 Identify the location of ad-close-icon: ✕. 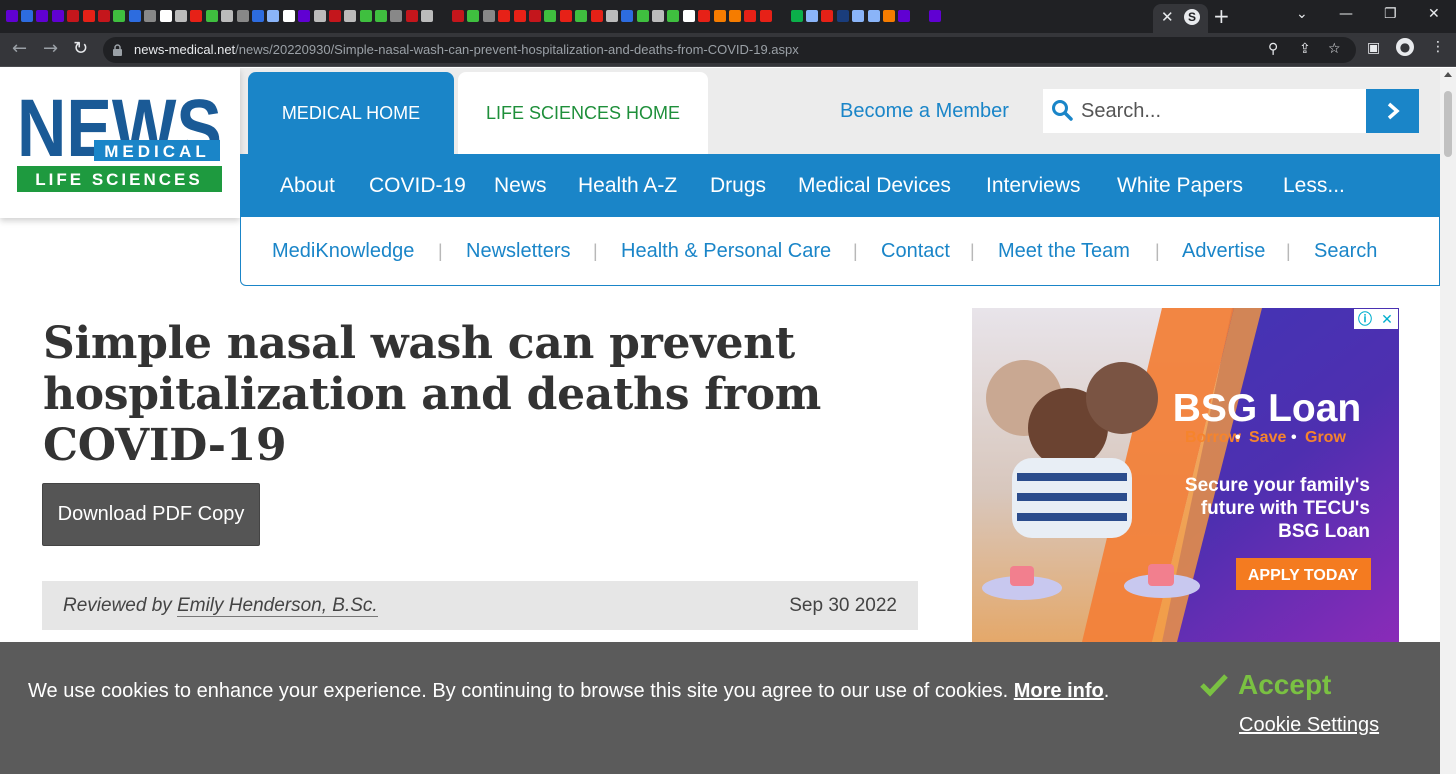
(1387, 319).